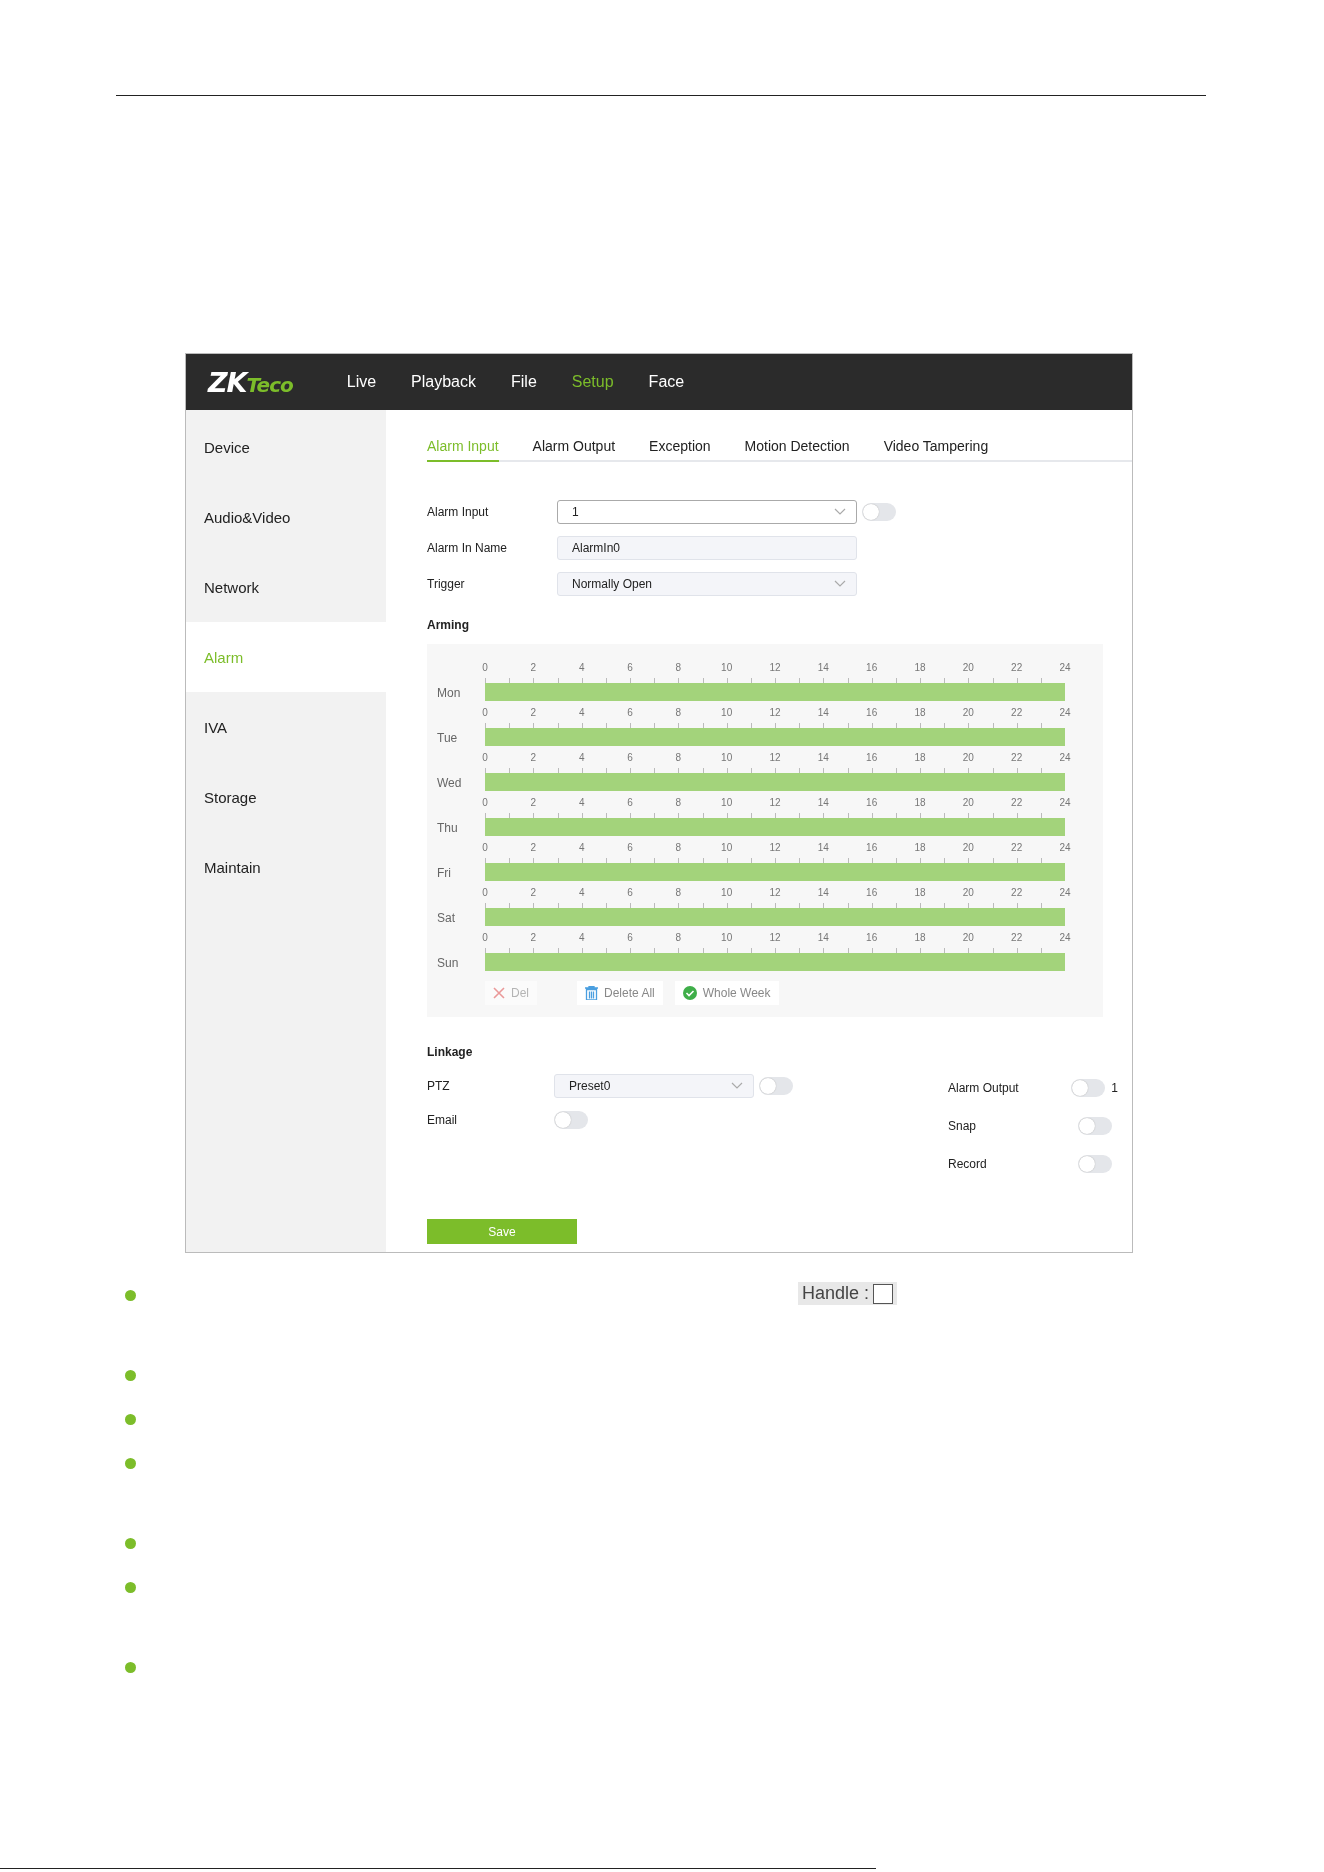 Image resolution: width=1324 pixels, height=1872 pixels. Describe the element at coordinates (499, 993) in the screenshot. I see `close-icon` at that location.